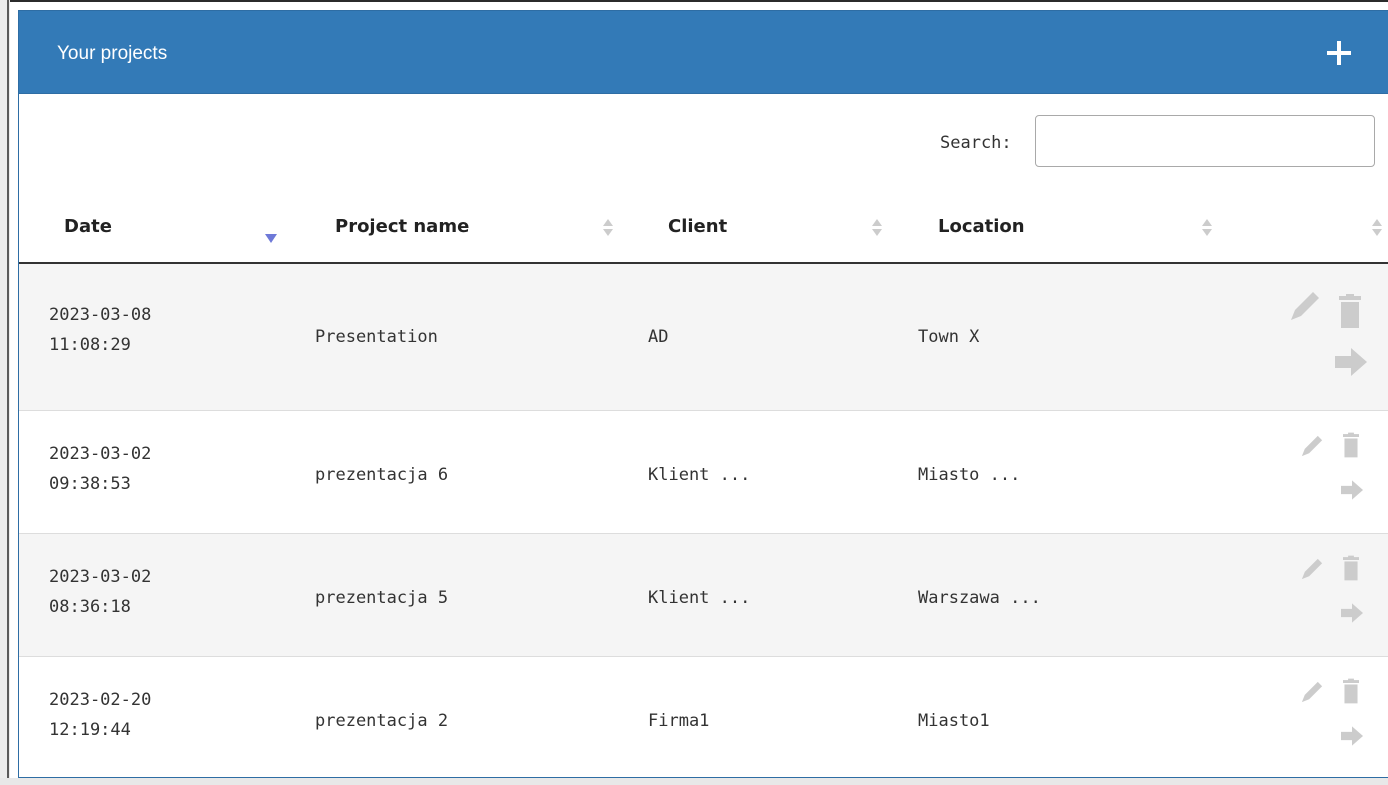  I want to click on client-cell: Firma1, so click(679, 721).